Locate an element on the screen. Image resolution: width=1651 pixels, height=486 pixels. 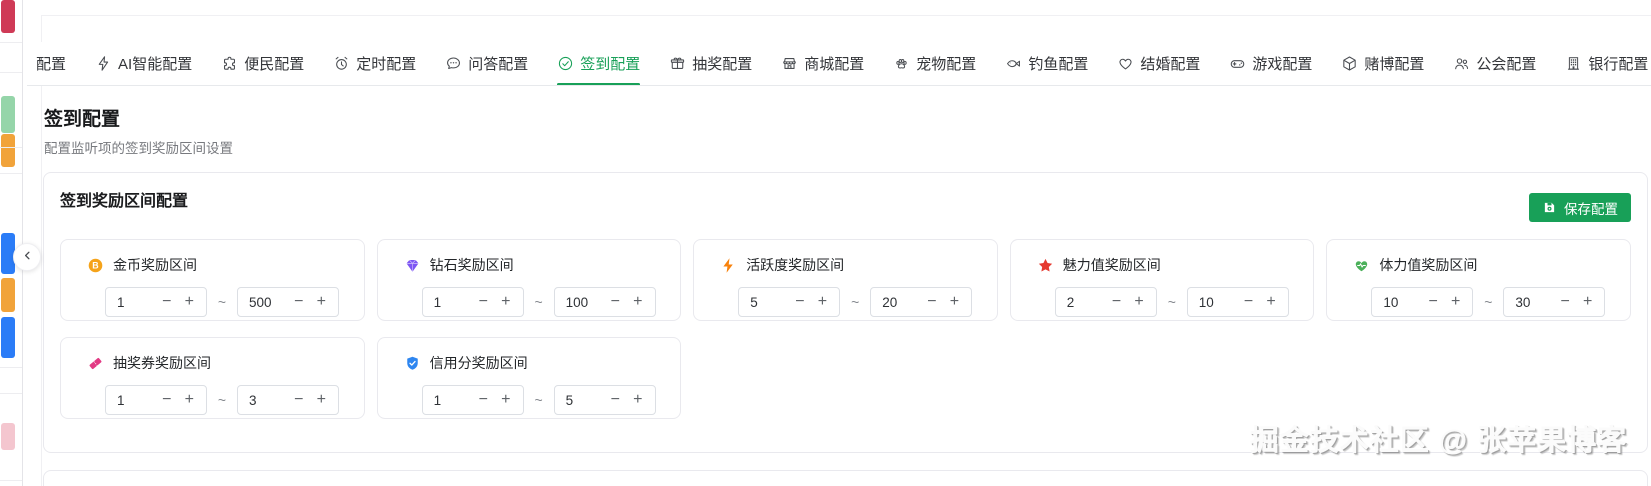
tab-label: 配置 is located at coordinates (51, 64).